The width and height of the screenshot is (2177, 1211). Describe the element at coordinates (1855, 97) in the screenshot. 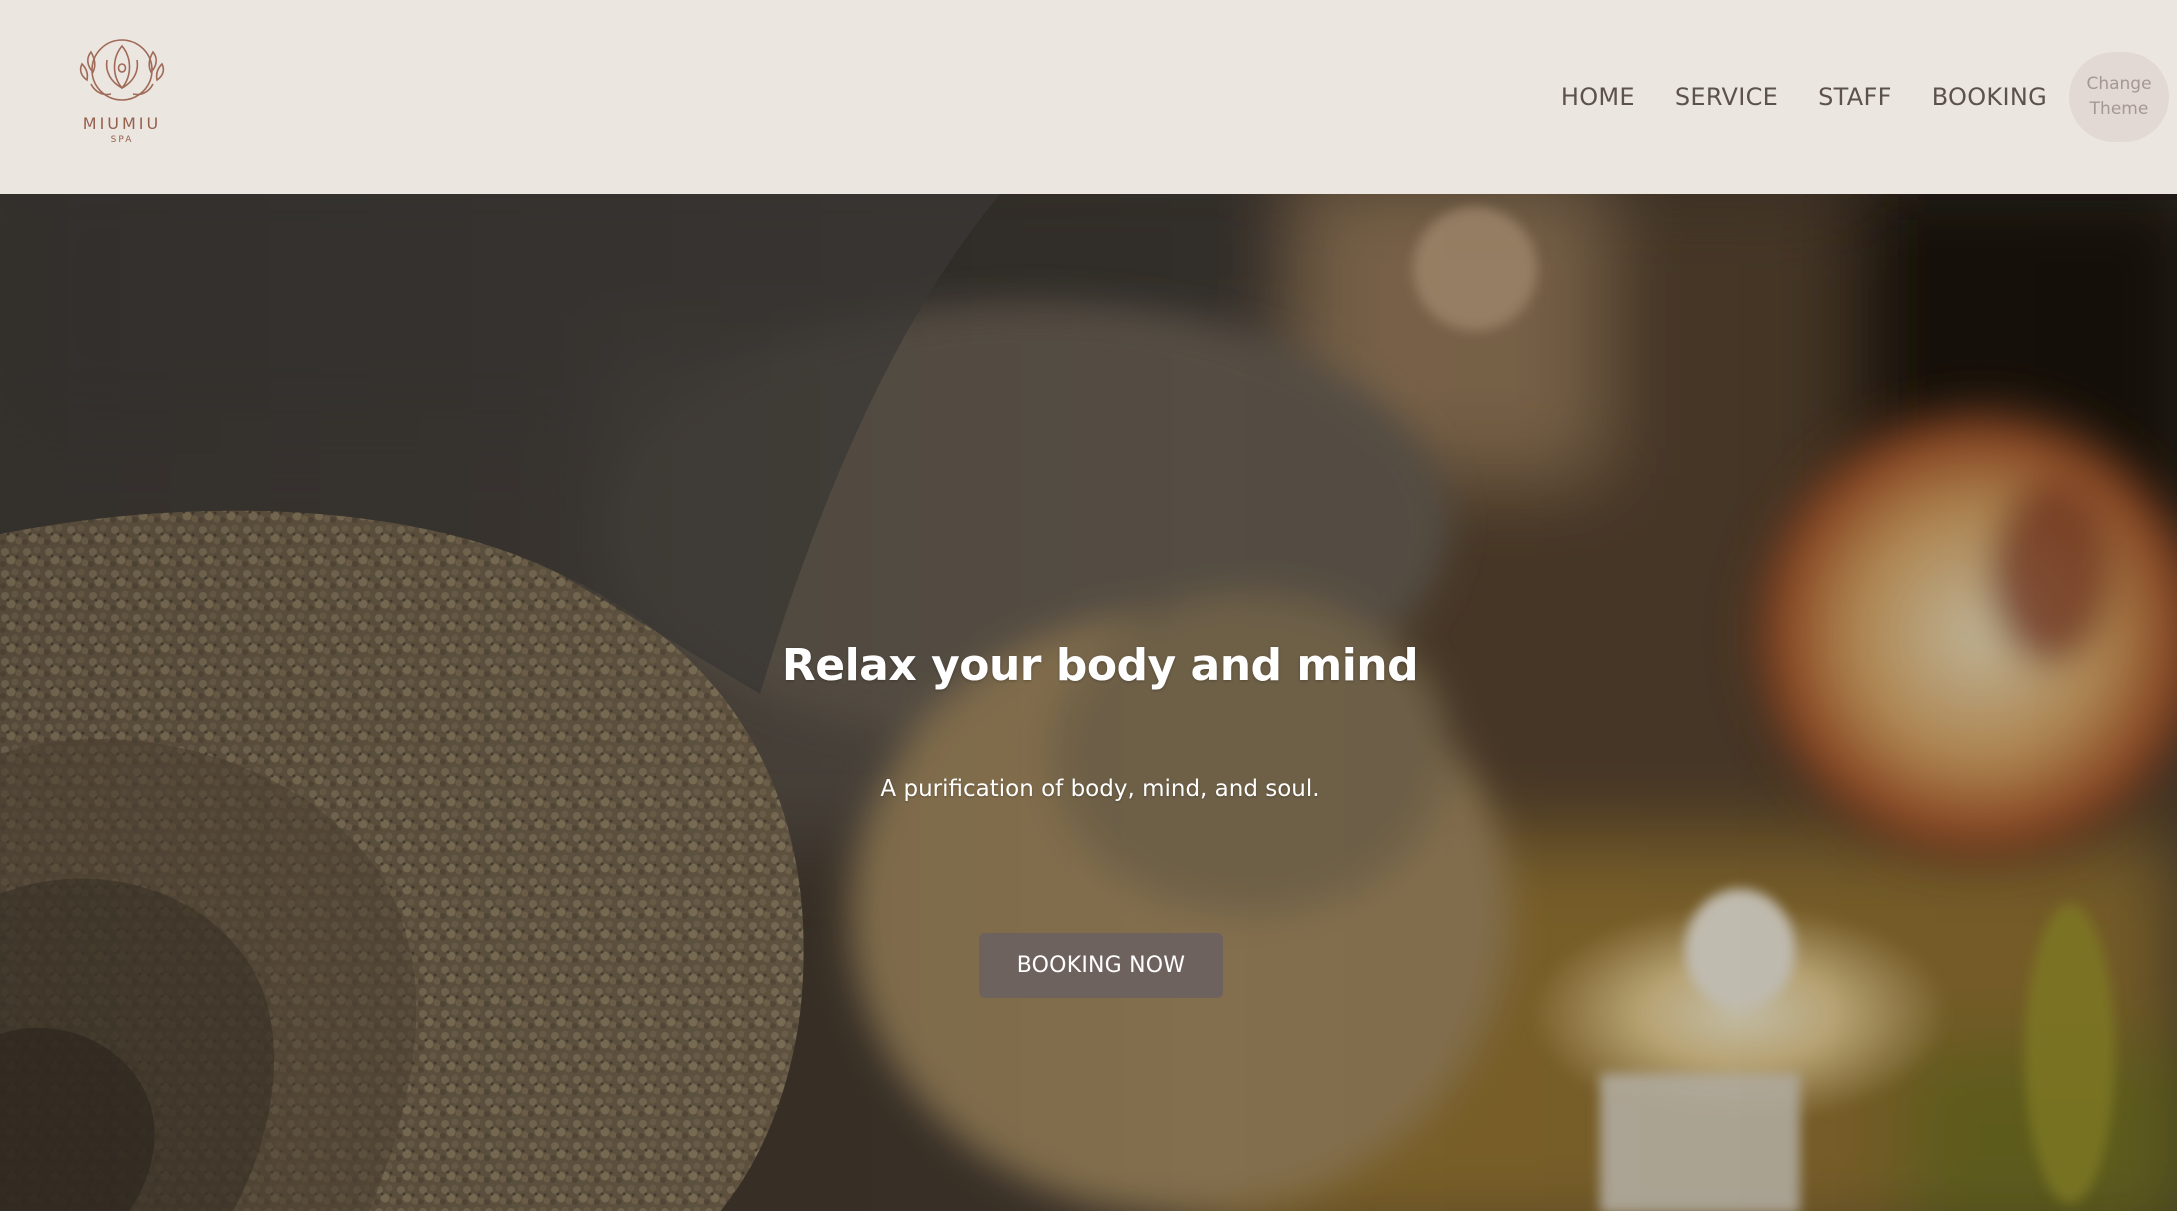

I see `nav-staff: STAFF` at that location.